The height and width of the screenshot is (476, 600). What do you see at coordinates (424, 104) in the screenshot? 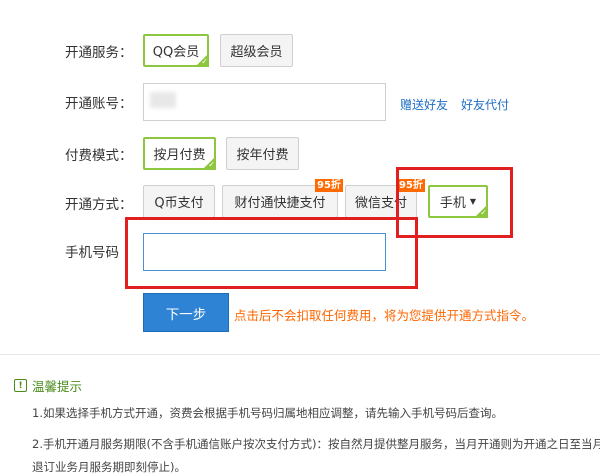
I see `gift-friend-link: 赠送好友` at bounding box center [424, 104].